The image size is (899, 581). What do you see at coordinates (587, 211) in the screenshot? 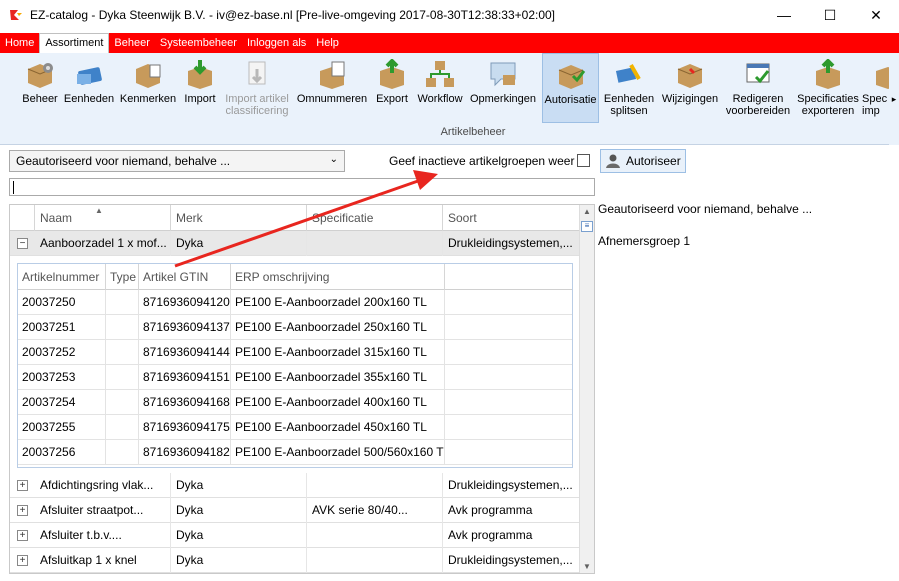
I see `scroll-up-icon: ▲` at bounding box center [587, 211].